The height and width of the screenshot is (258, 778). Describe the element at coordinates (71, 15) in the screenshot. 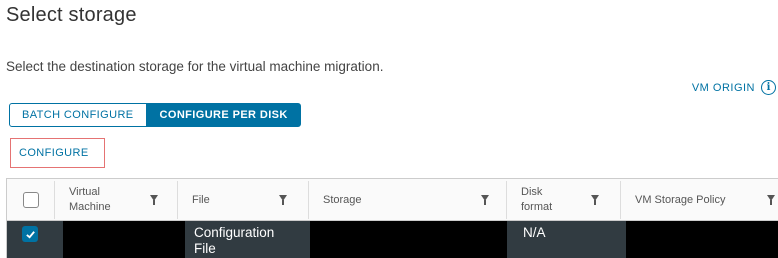

I see `page-title: Select storage` at that location.